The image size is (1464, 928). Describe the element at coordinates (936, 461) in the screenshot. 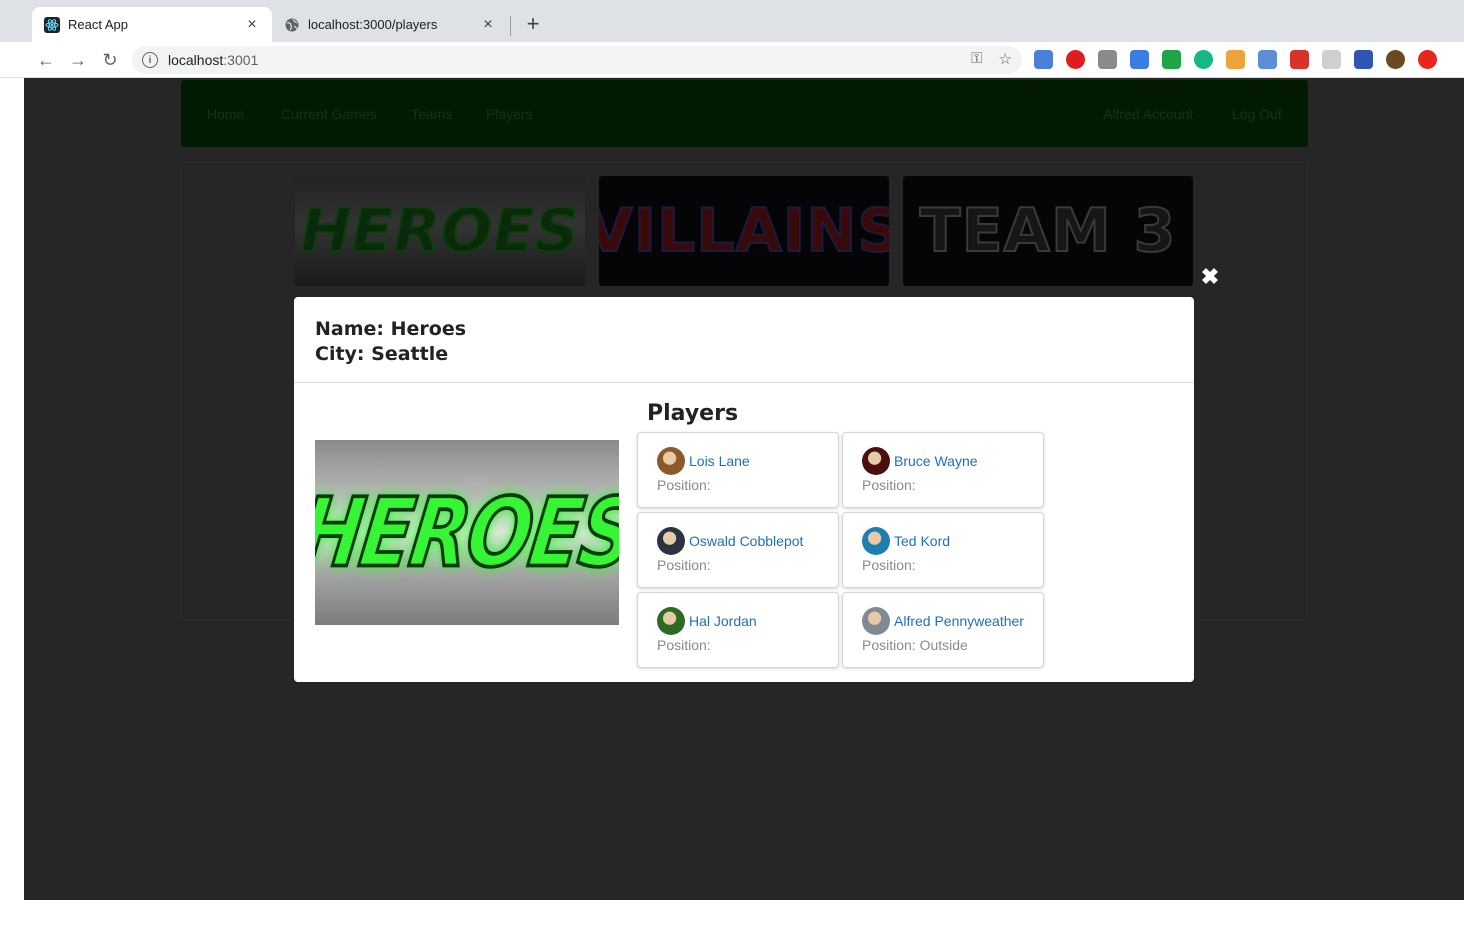

I see `player-name-link: Bruce Wayne` at that location.